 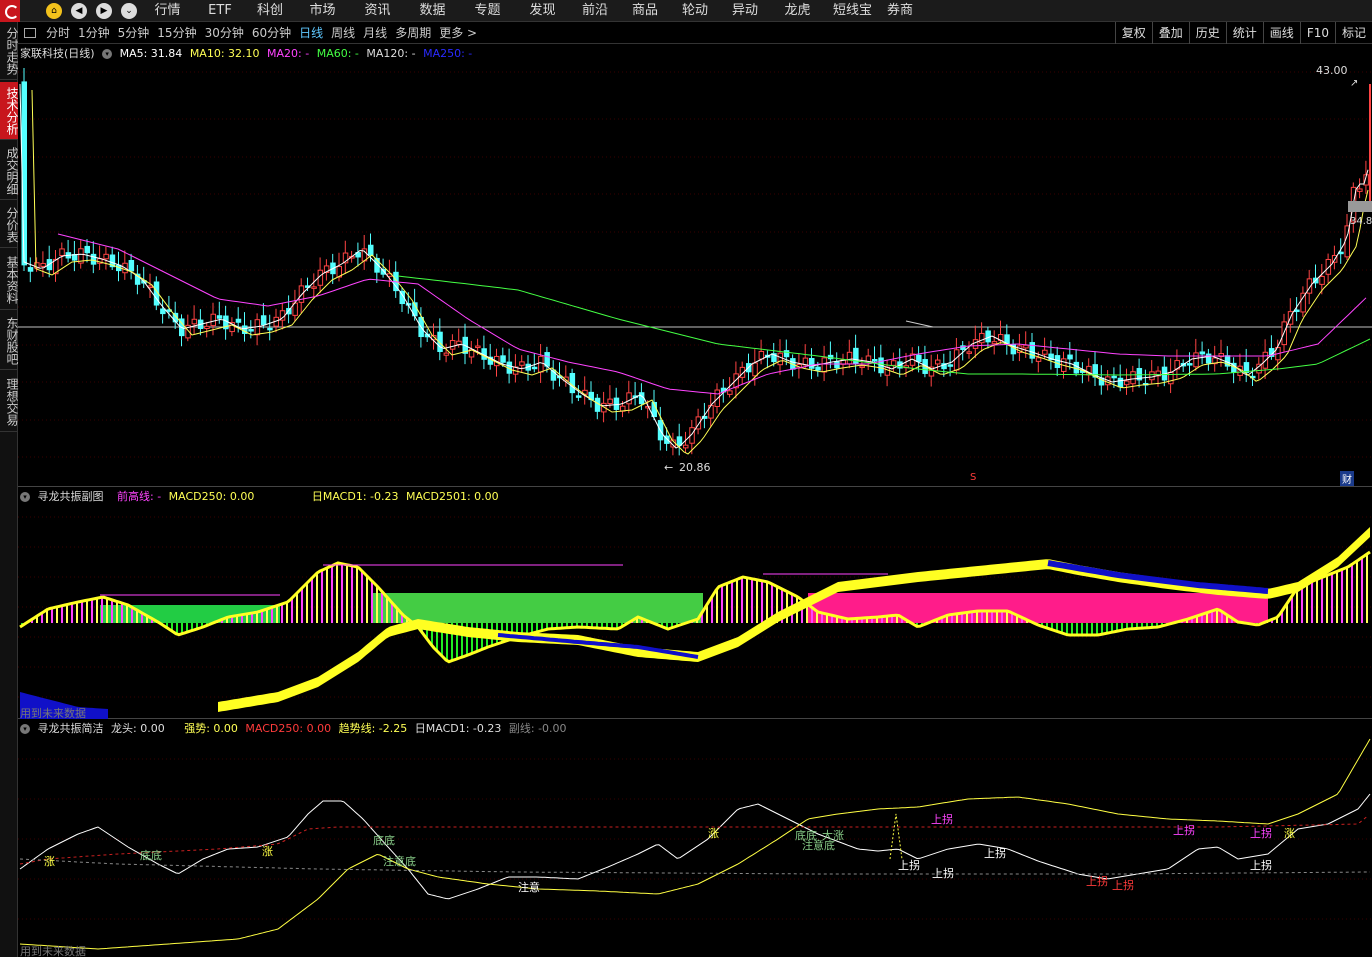 What do you see at coordinates (542, 11) in the screenshot?
I see `menu-item: 发现` at bounding box center [542, 11].